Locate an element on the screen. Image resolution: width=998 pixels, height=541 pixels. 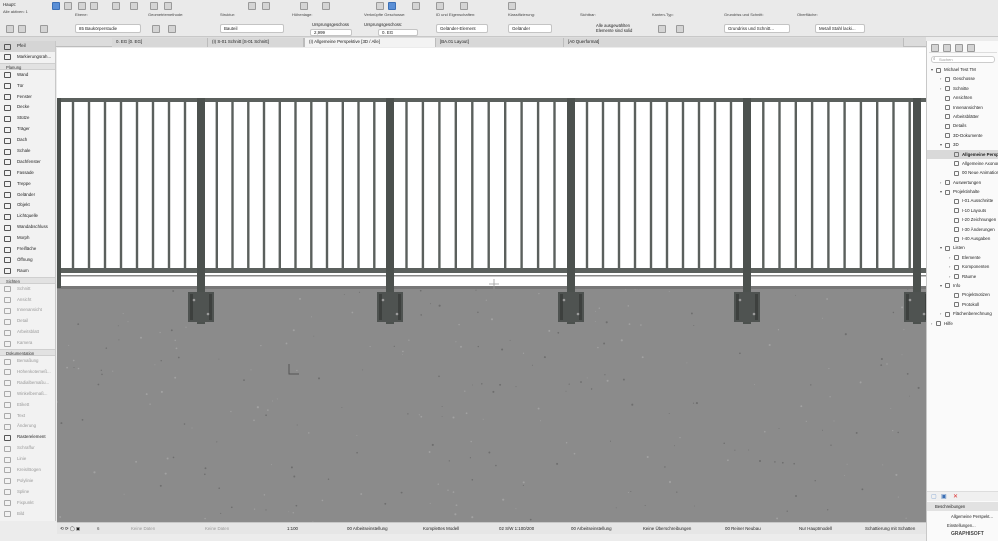
tool-item: Wandabschluss is located at coordinates (27, 227).